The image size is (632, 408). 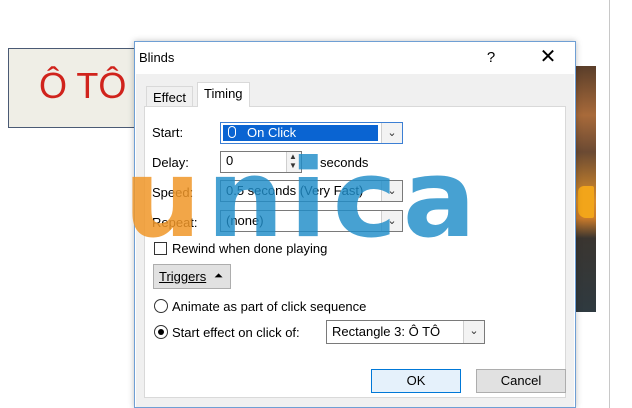 What do you see at coordinates (83, 85) in the screenshot?
I see `slide-shape-text: Ô TÔ` at bounding box center [83, 85].